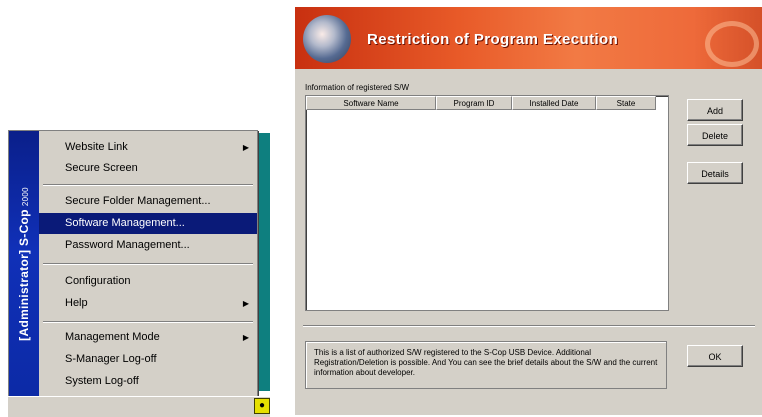 Image resolution: width=762 pixels, height=417 pixels. Describe the element at coordinates (626, 103) in the screenshot. I see `column-state: State` at that location.